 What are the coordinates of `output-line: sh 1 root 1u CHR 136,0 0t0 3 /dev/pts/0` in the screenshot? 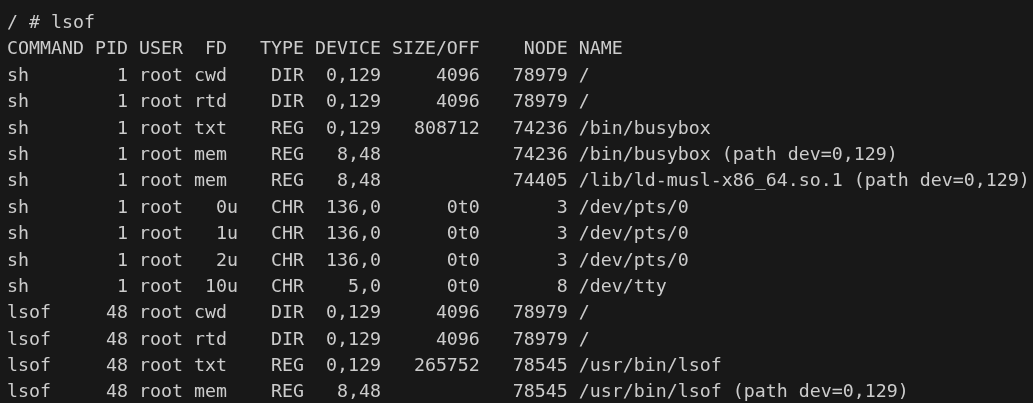 It's located at (348, 233).